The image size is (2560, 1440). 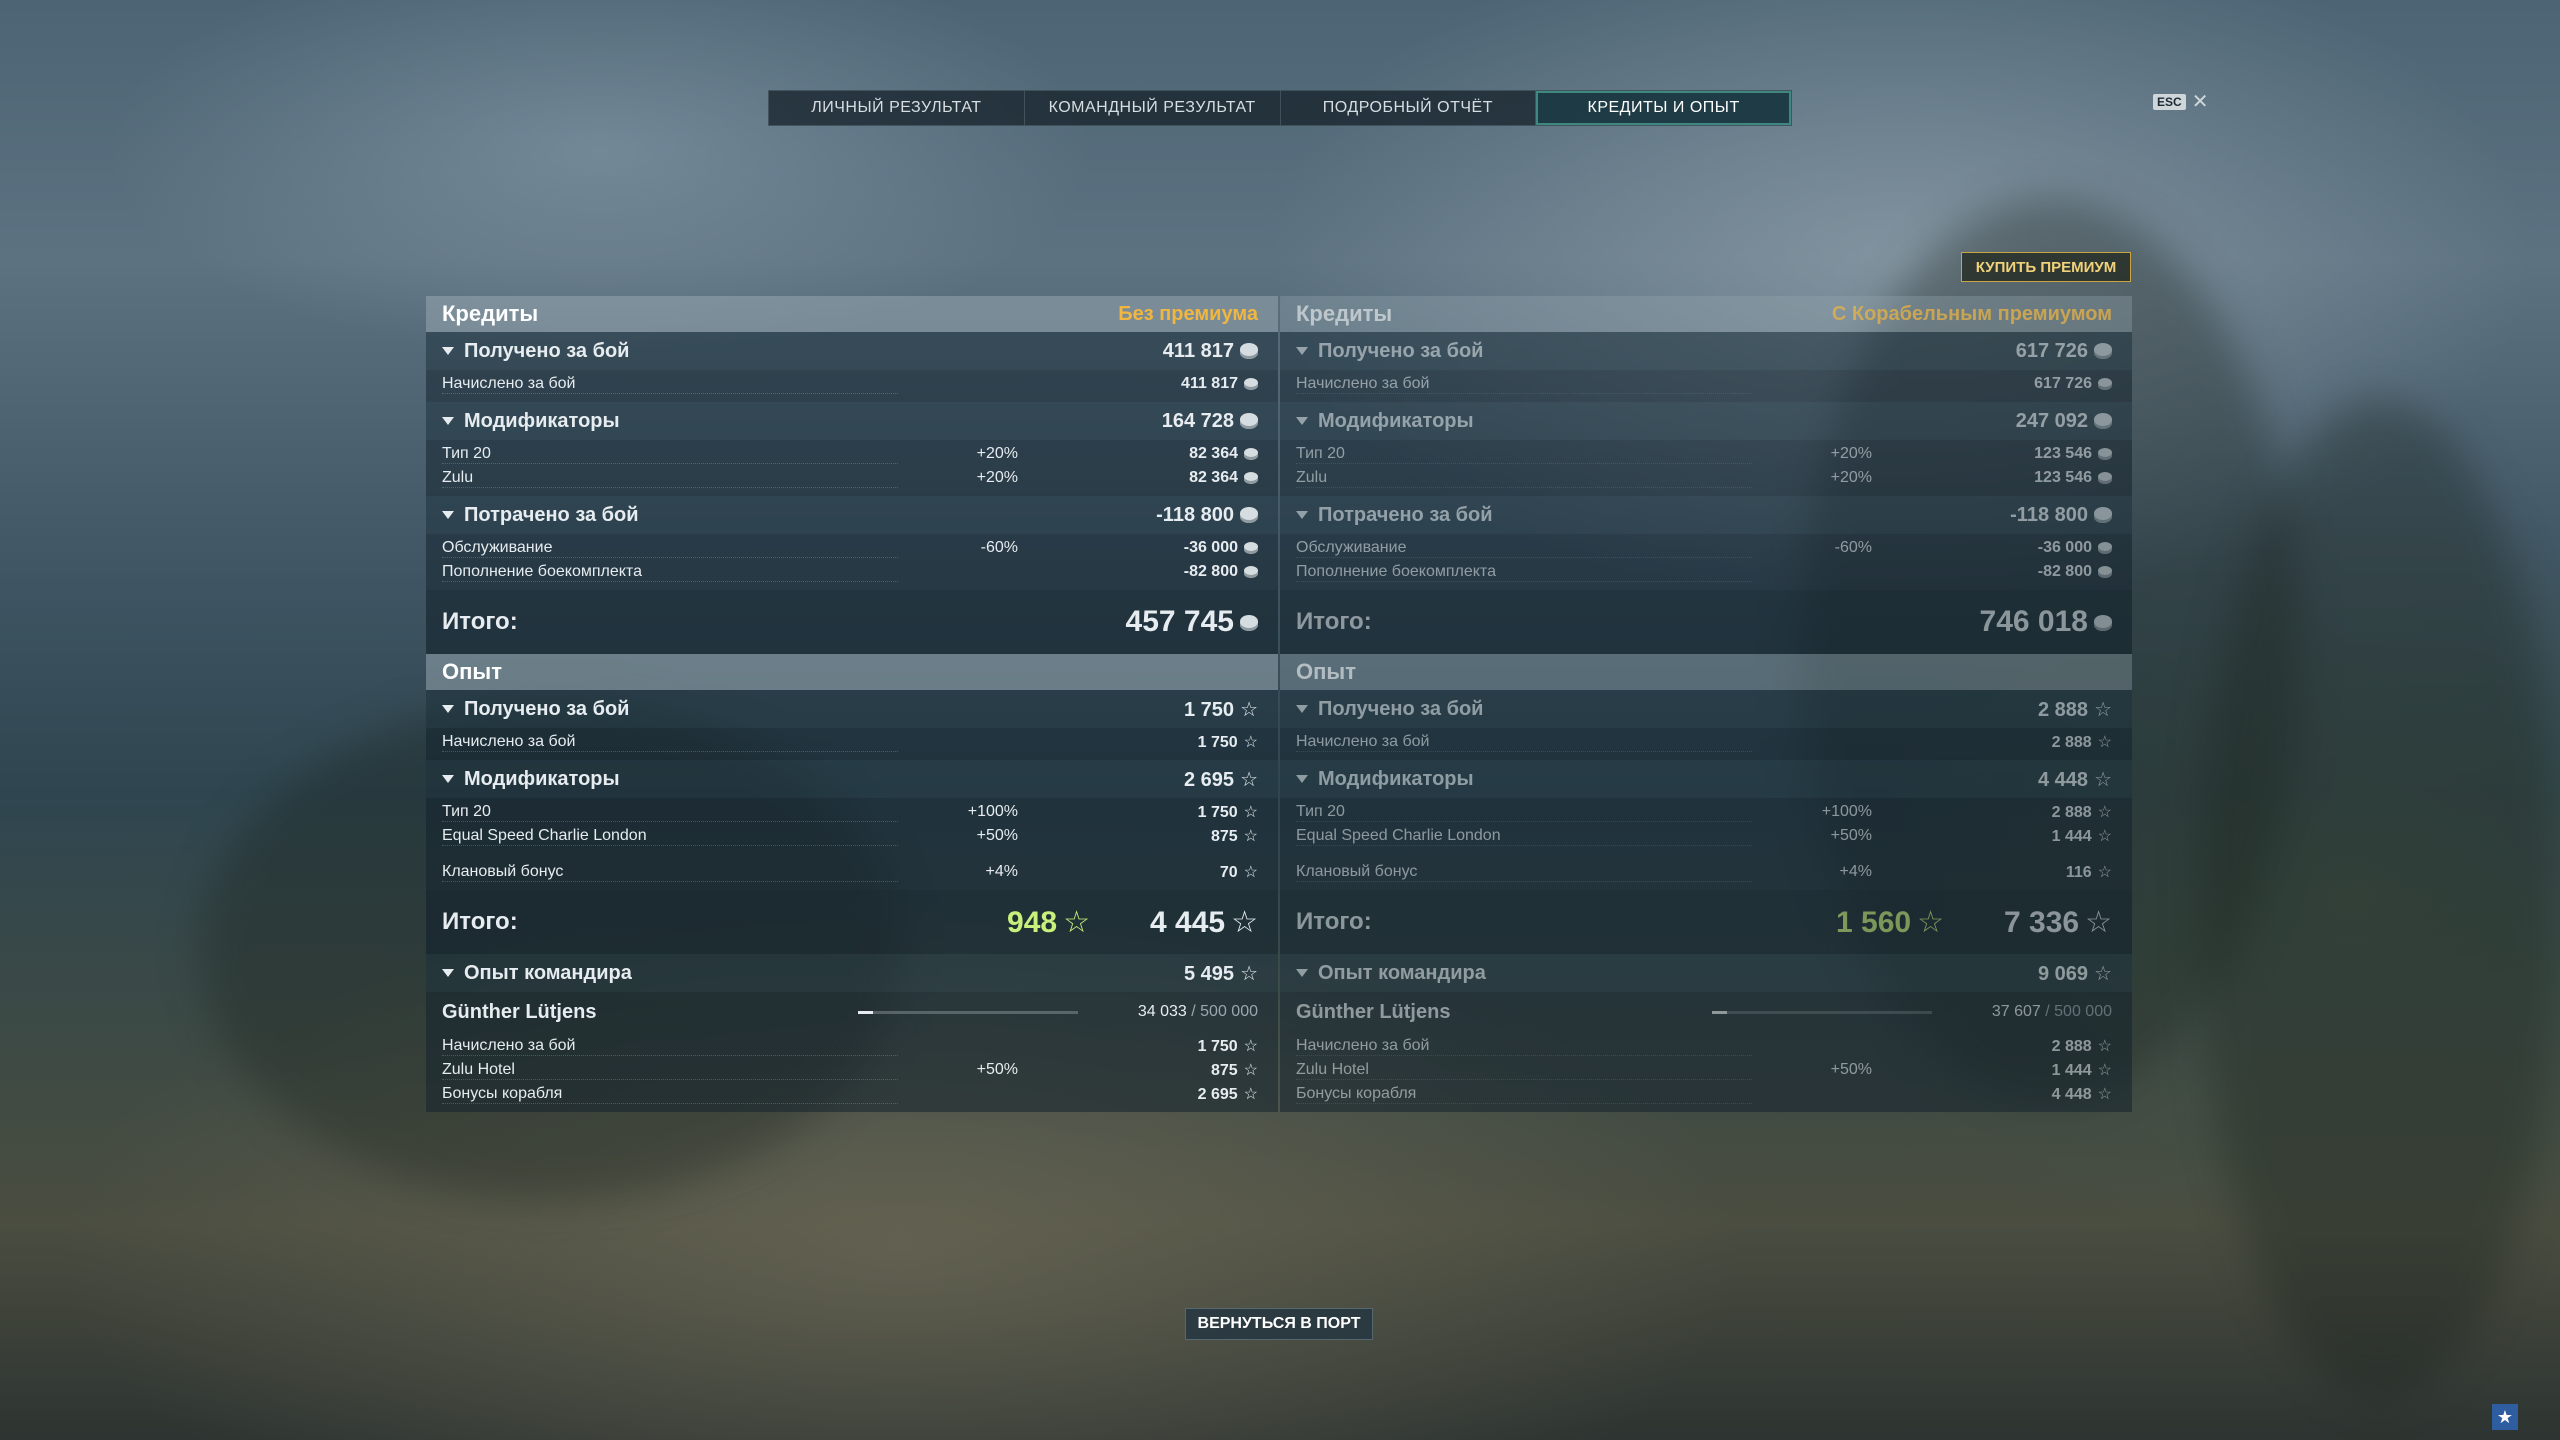 What do you see at coordinates (1706, 1012) in the screenshot?
I see `commander-row: Günther Lütjens 37 607 / 500 000` at bounding box center [1706, 1012].